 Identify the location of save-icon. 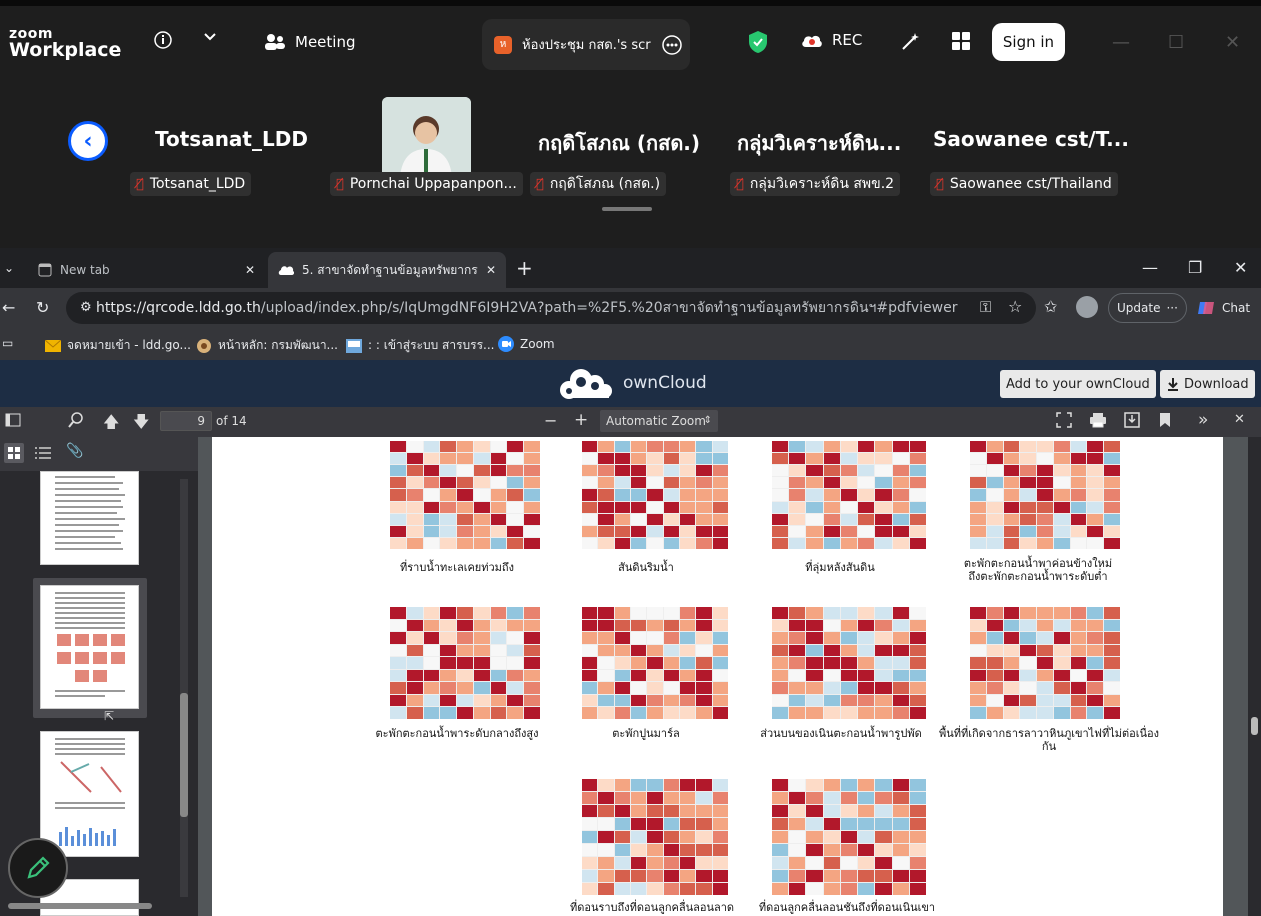
(1132, 422).